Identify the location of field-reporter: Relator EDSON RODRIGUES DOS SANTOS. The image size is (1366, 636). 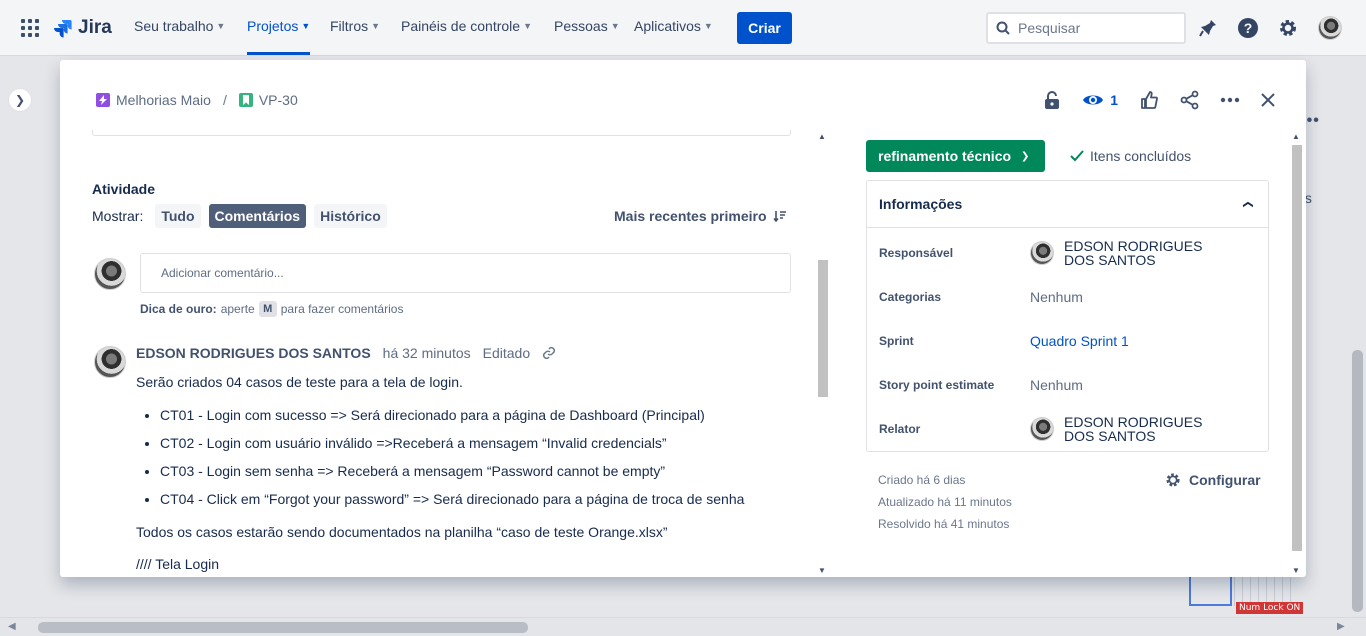
(1069, 429).